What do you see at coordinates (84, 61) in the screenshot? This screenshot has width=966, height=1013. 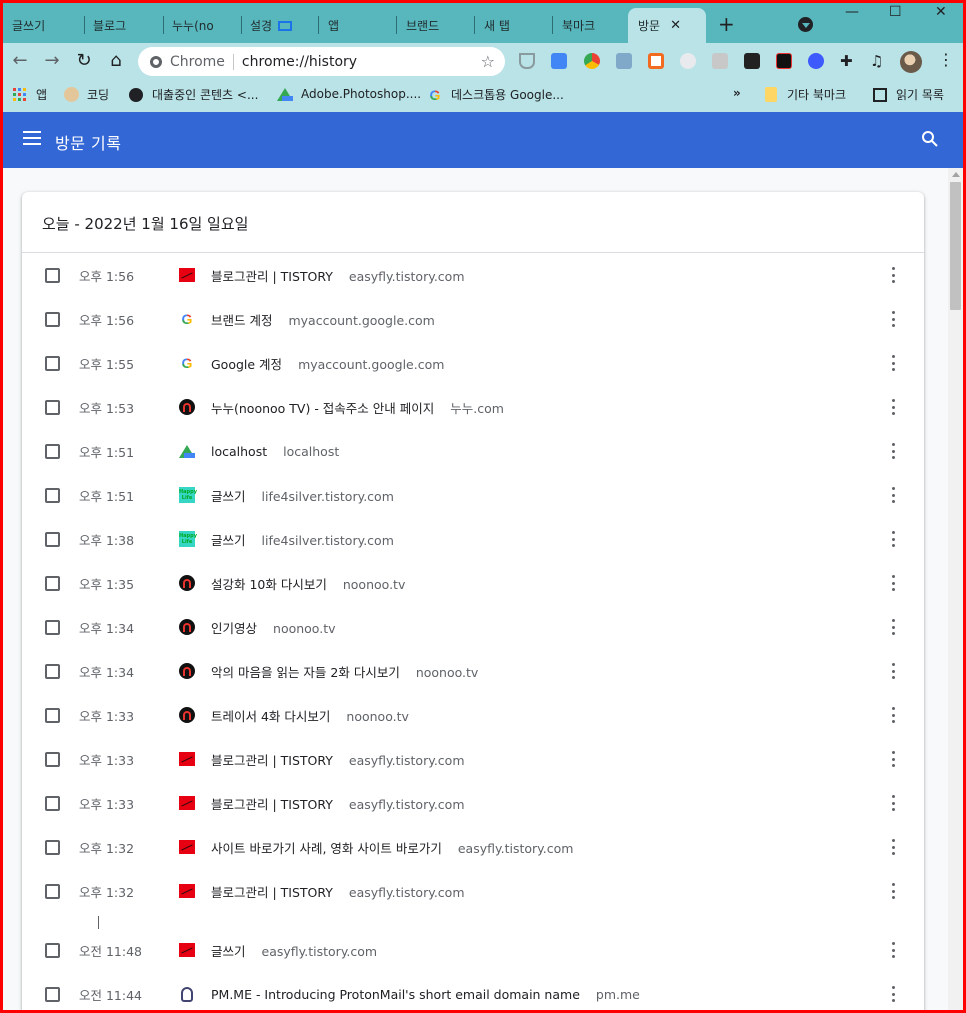 I see `reload-icon: ↻` at bounding box center [84, 61].